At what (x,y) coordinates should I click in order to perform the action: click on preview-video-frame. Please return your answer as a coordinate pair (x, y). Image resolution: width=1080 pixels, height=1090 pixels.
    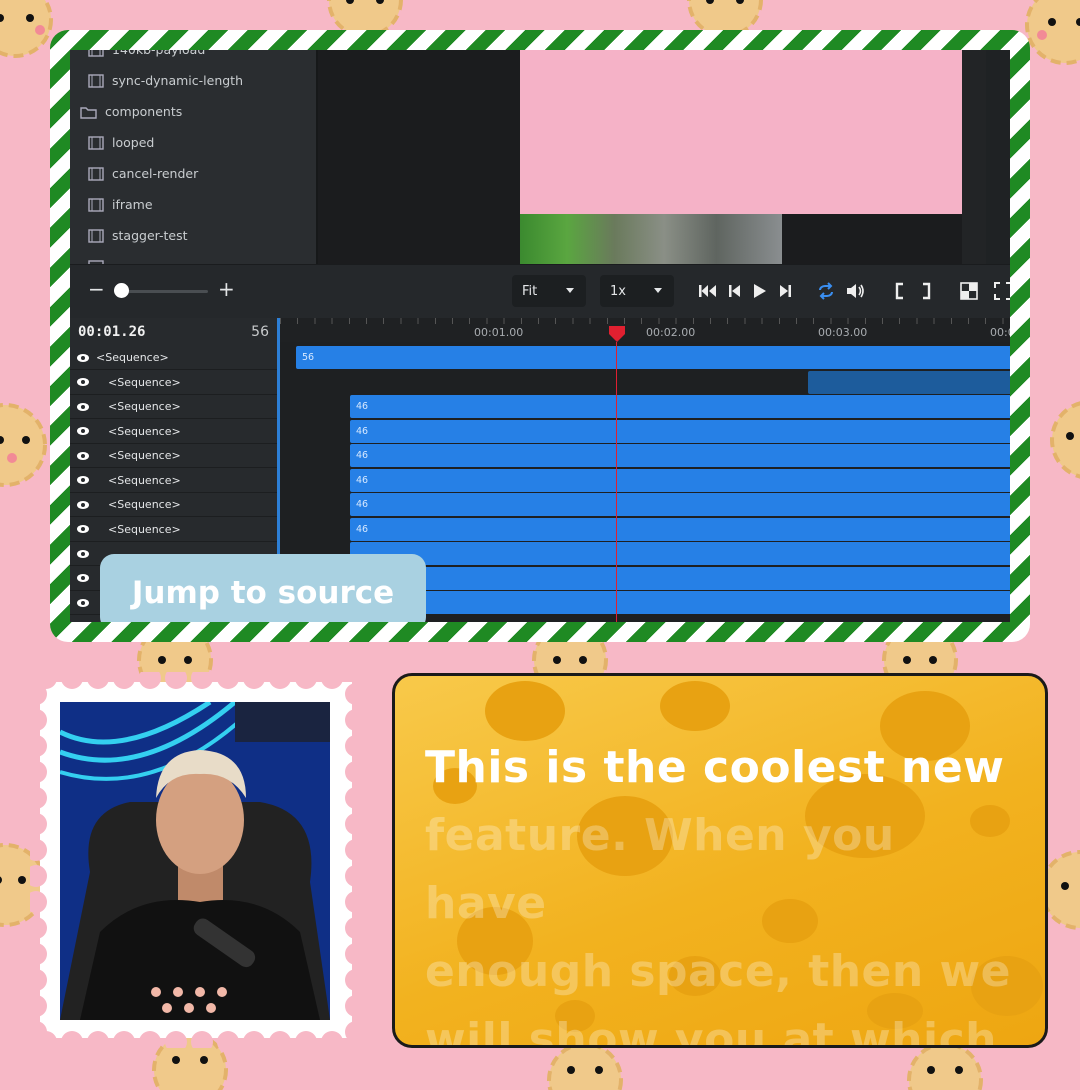
    Looking at the image, I should click on (651, 239).